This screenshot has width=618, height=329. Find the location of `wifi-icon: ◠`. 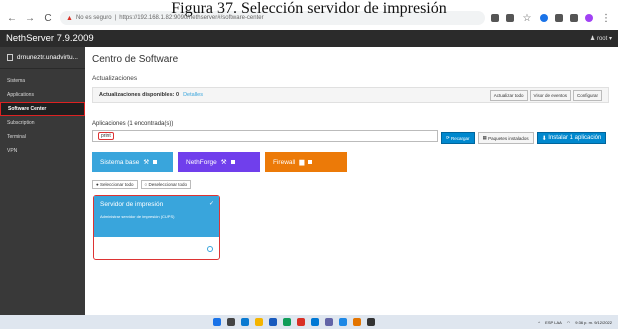

wifi-icon: ◠ is located at coordinates (569, 322).